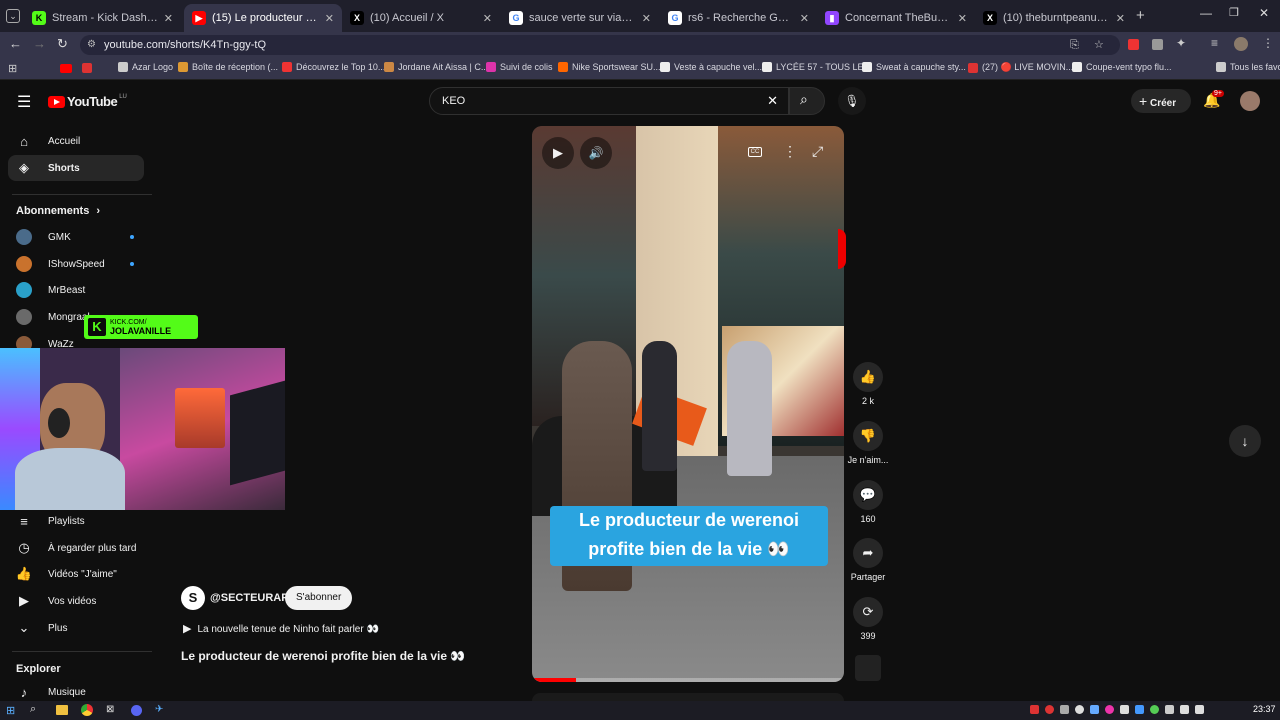 The width and height of the screenshot is (1280, 720). I want to click on bookmark-red-icon, so click(87, 68).